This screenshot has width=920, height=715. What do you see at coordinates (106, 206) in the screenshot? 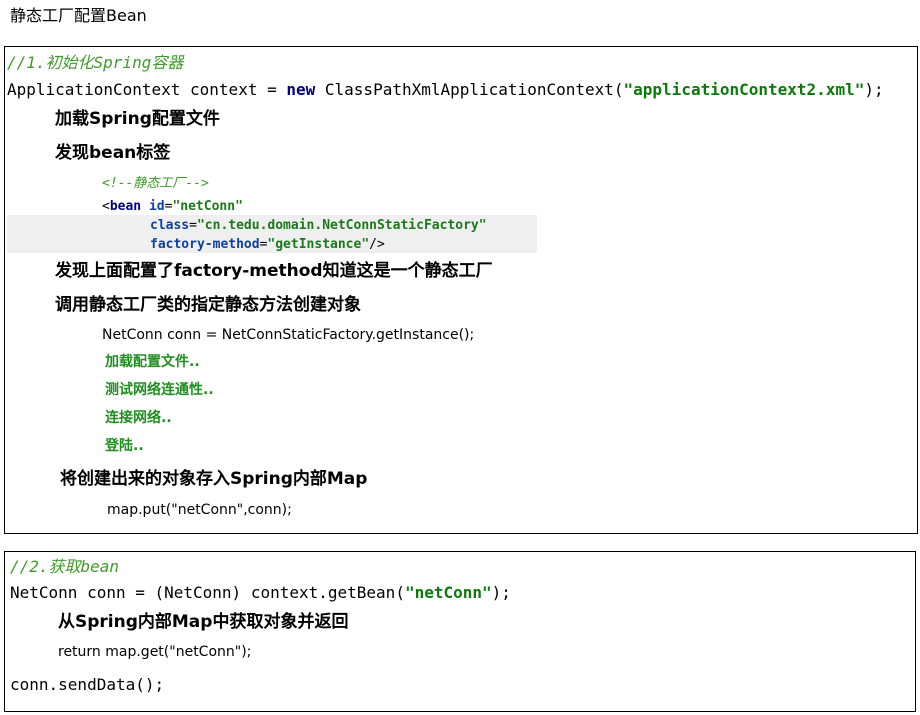
I see `xml-bracket: <` at bounding box center [106, 206].